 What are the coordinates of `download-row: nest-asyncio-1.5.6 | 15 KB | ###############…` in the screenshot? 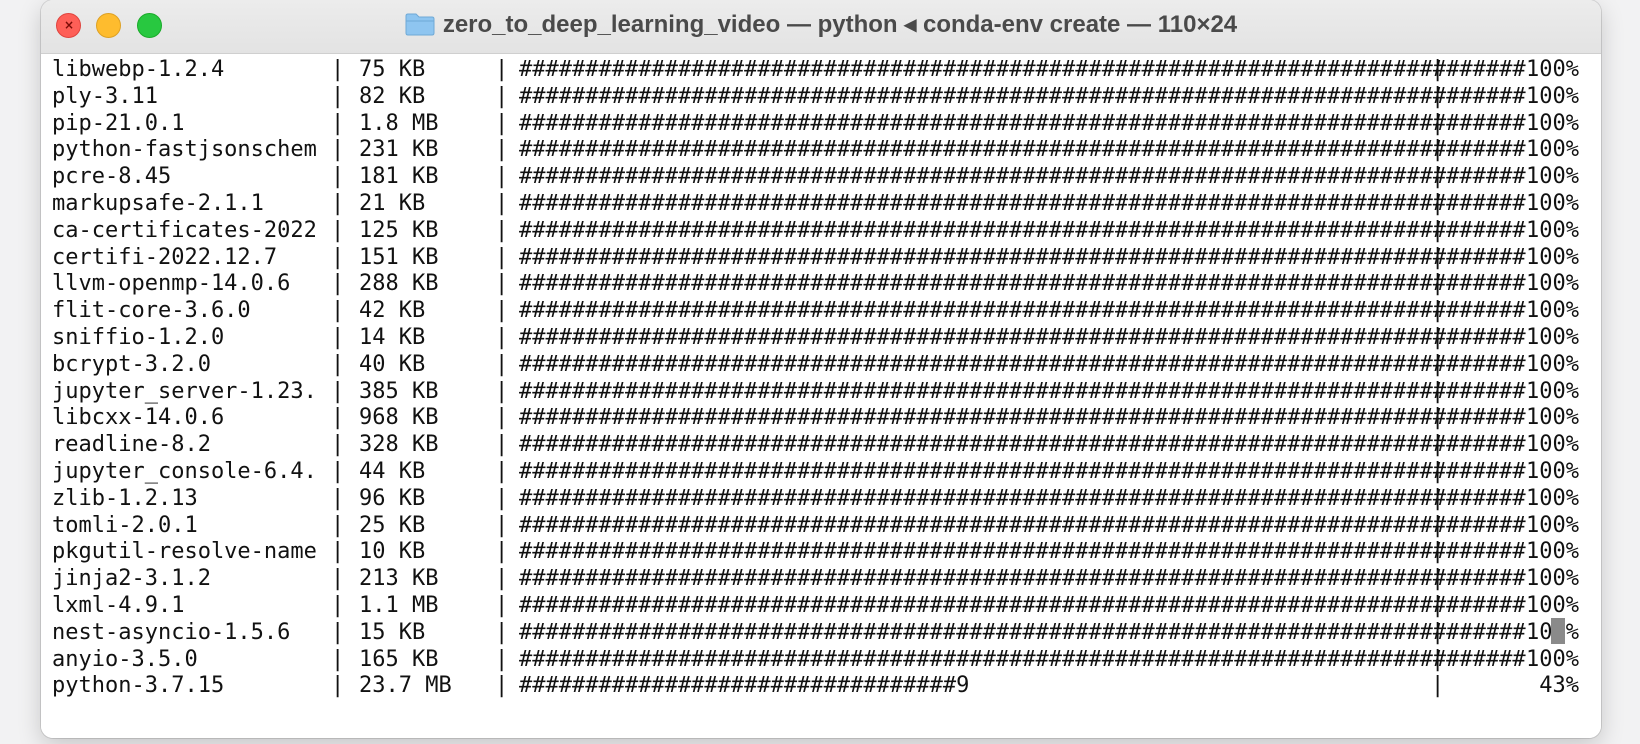 It's located at (821, 633).